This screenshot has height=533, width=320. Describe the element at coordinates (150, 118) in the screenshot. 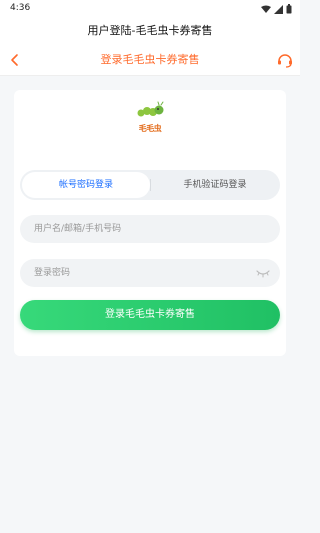

I see `brand-logo: 毛毛虫` at that location.